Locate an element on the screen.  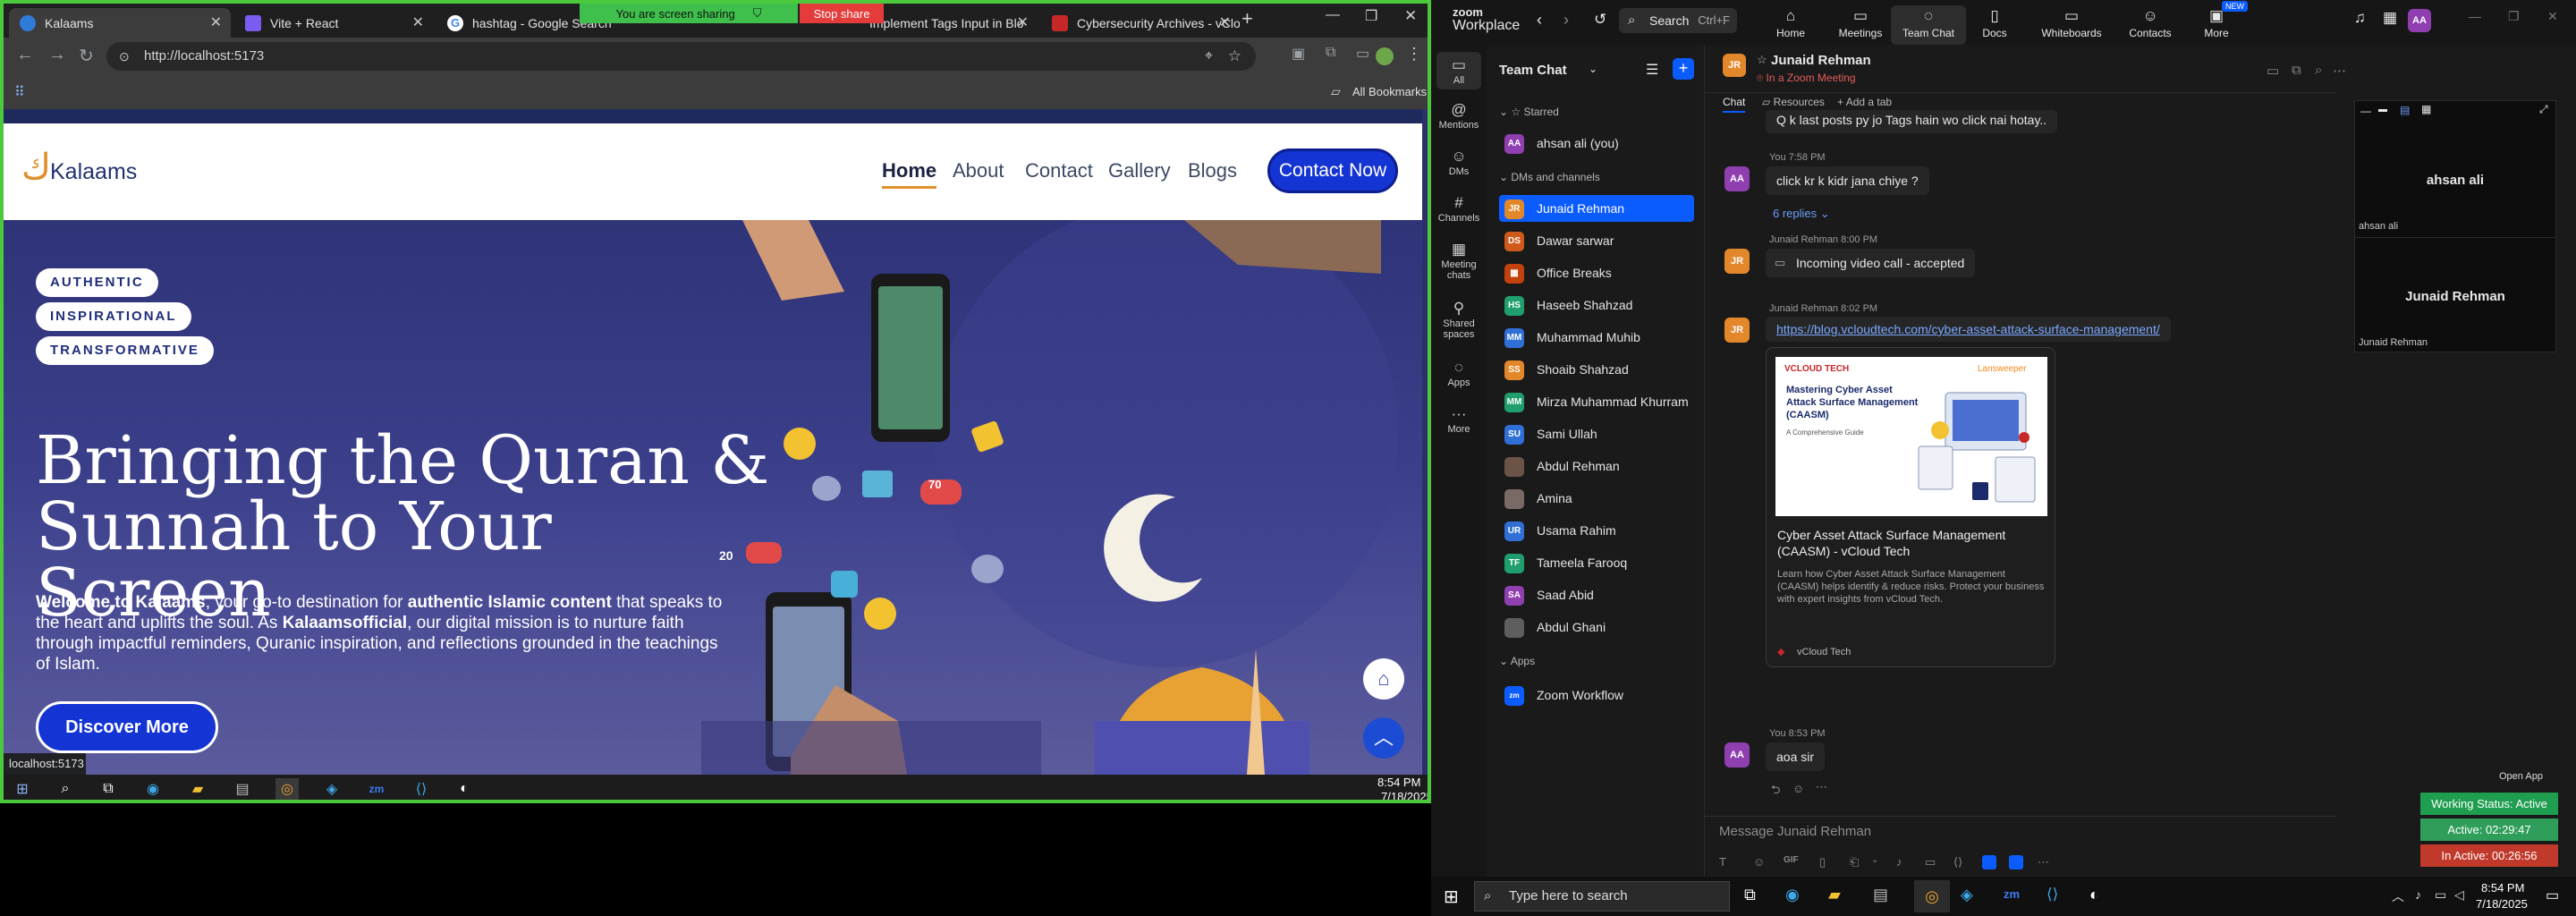
chevron-down-icon: ⌄ is located at coordinates (1593, 69).